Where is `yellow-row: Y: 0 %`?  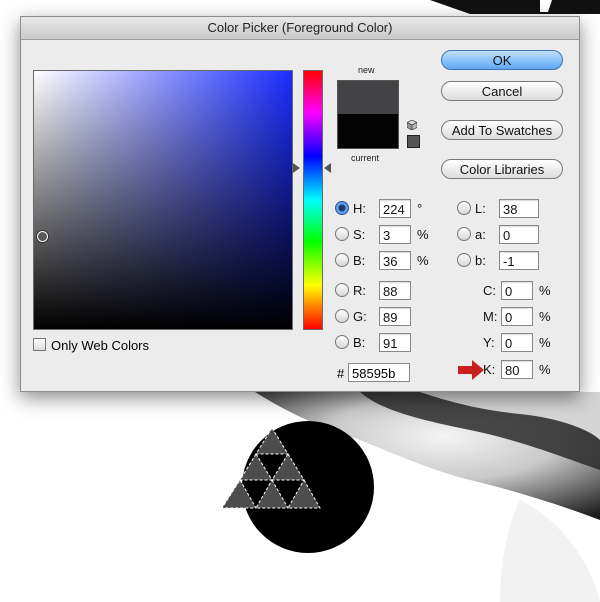
yellow-row: Y: 0 % is located at coordinates (523, 343).